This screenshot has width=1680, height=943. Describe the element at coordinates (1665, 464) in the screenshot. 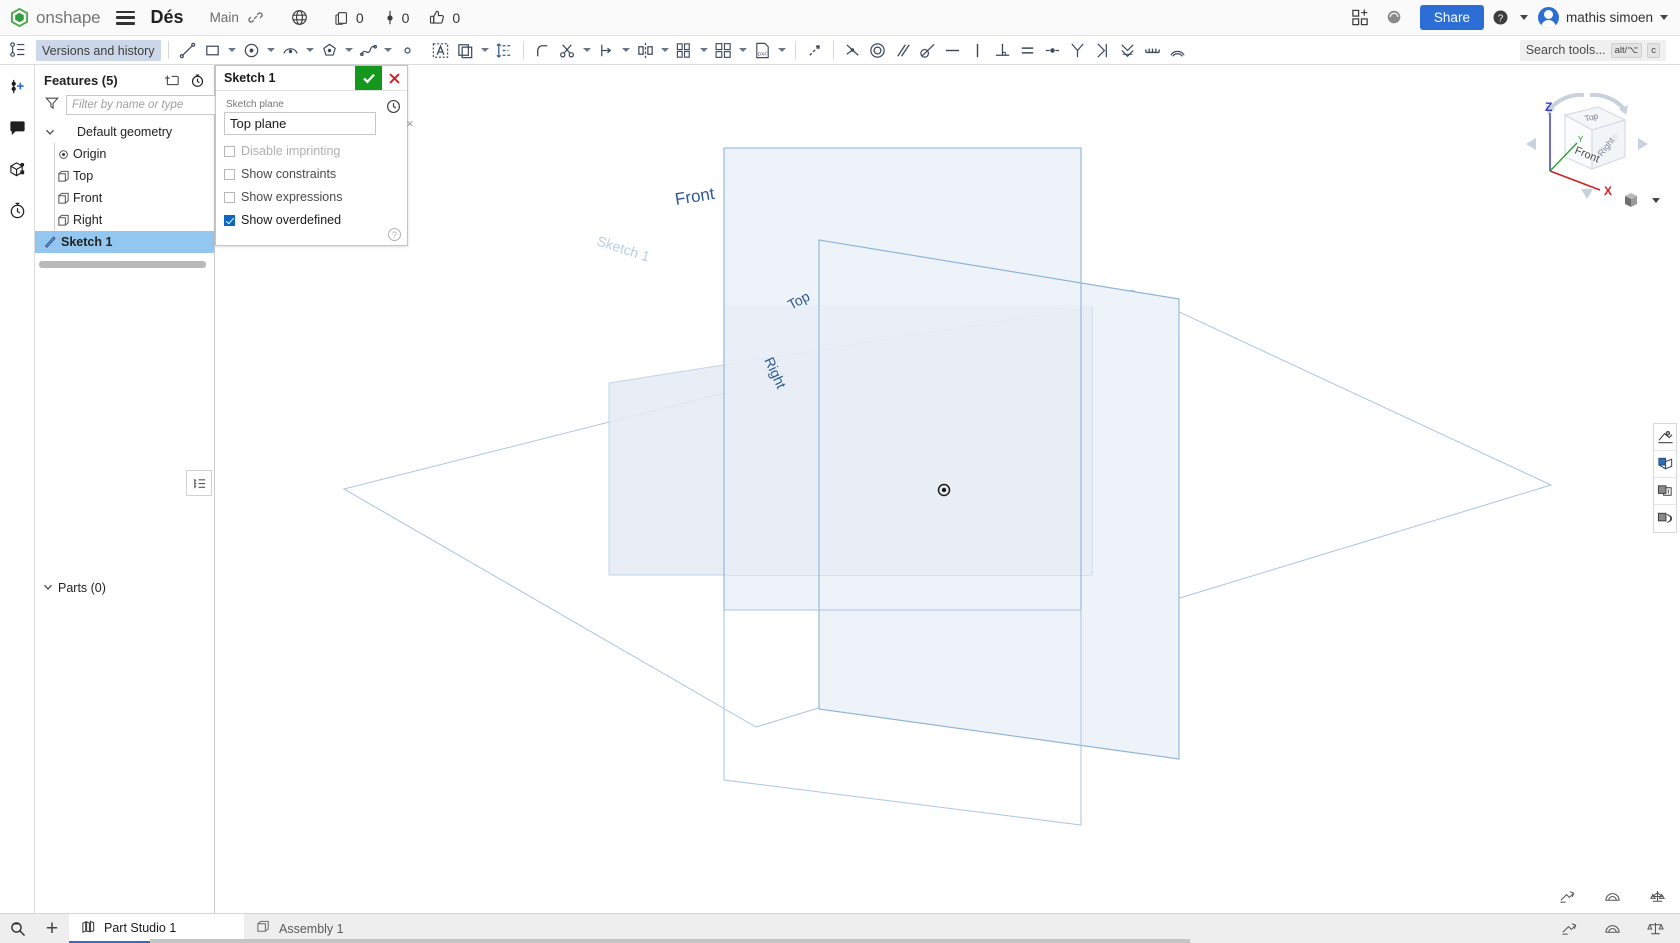

I see `section-view-icon` at that location.